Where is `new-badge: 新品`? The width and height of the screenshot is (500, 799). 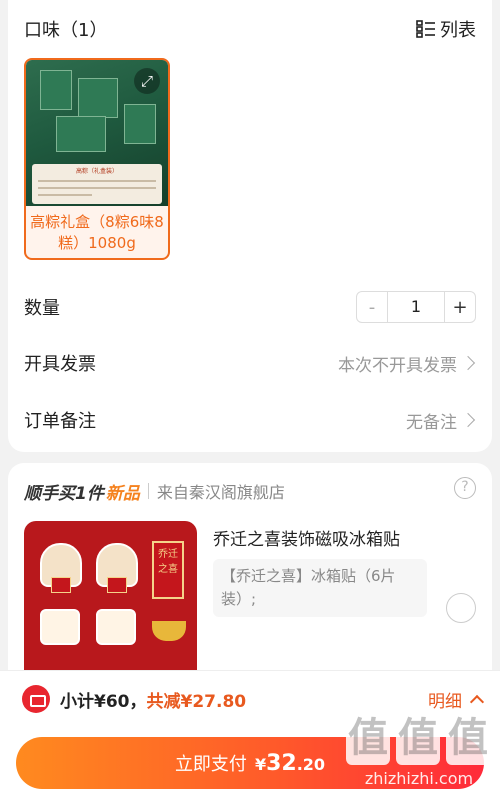
new-badge: 新品 is located at coordinates (122, 493).